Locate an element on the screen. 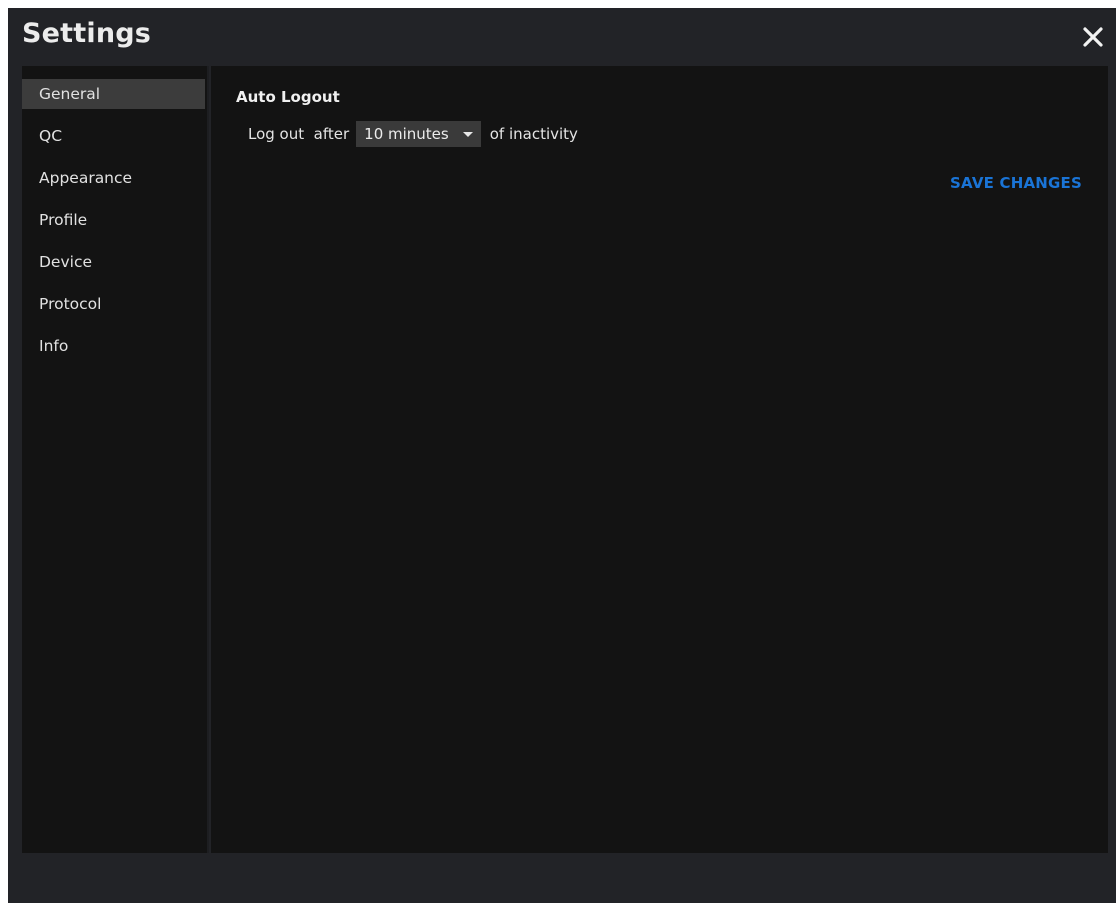  sidebar-item-label: General is located at coordinates (70, 94).